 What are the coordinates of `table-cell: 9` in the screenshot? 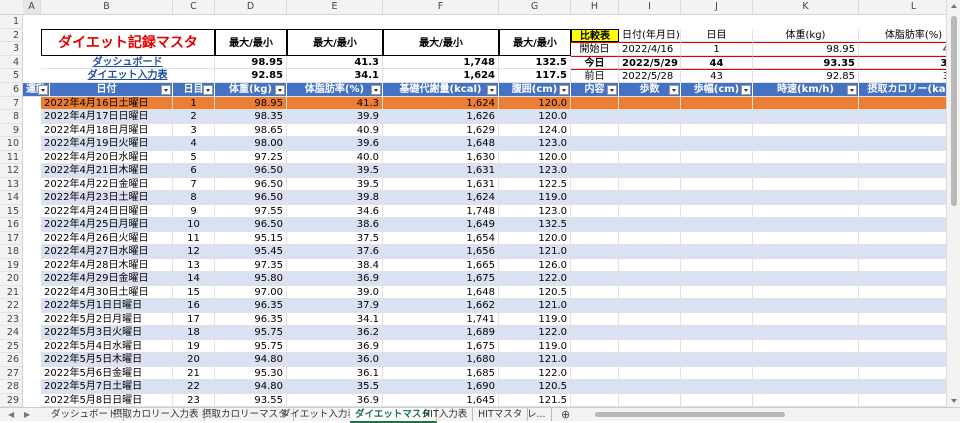 It's located at (194, 211).